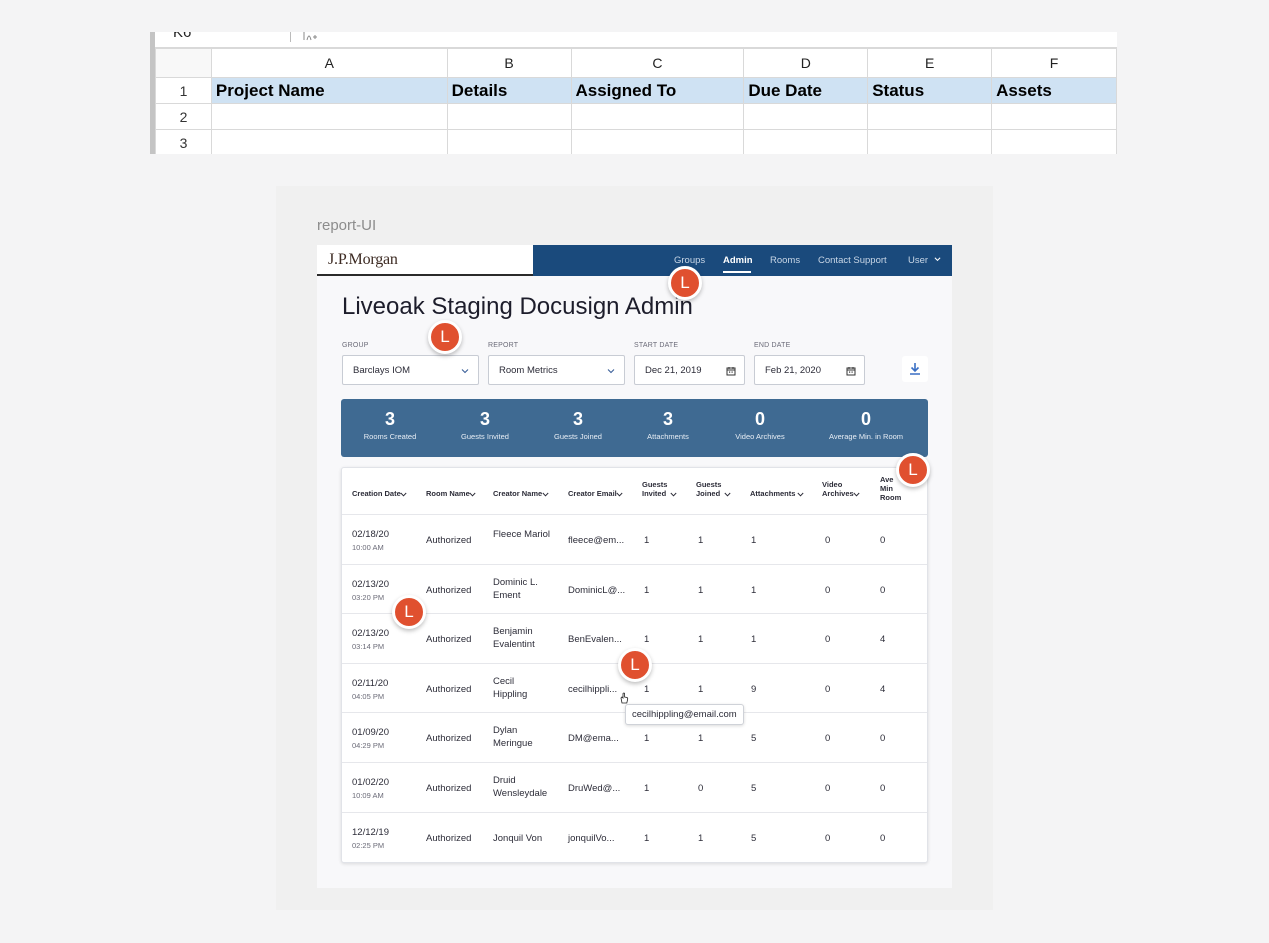 The image size is (1269, 943). What do you see at coordinates (329, 90) in the screenshot?
I see `header-cell: Project Name` at bounding box center [329, 90].